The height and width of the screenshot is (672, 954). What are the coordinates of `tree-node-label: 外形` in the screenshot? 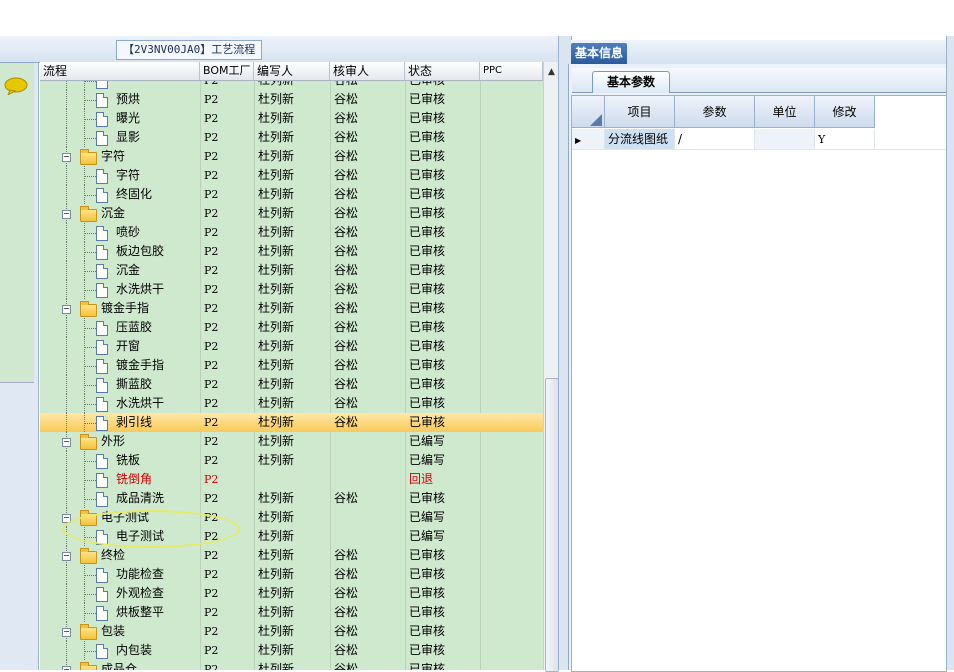 It's located at (113, 441).